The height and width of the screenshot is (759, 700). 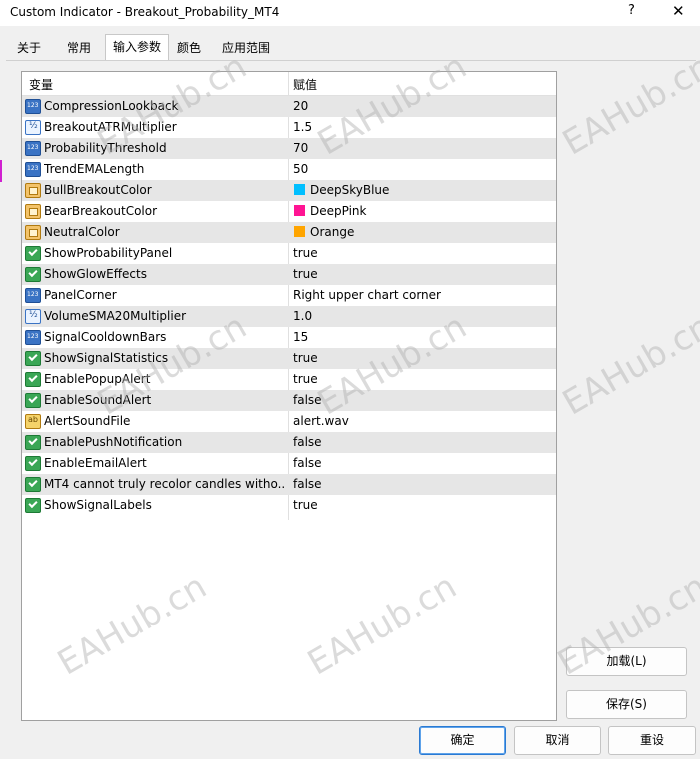 I want to click on param-row: EnablePushNotification false, so click(x=289, y=442).